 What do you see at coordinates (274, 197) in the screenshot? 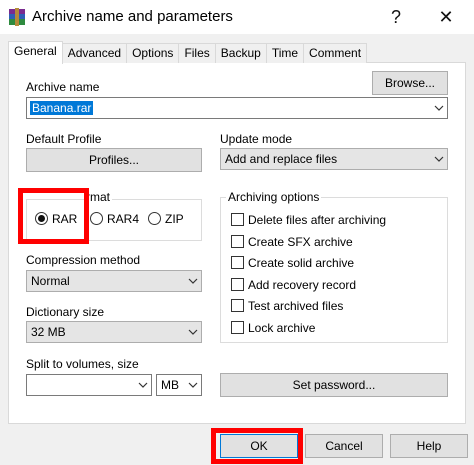
I see `archiving-options-label: Archiving options` at bounding box center [274, 197].